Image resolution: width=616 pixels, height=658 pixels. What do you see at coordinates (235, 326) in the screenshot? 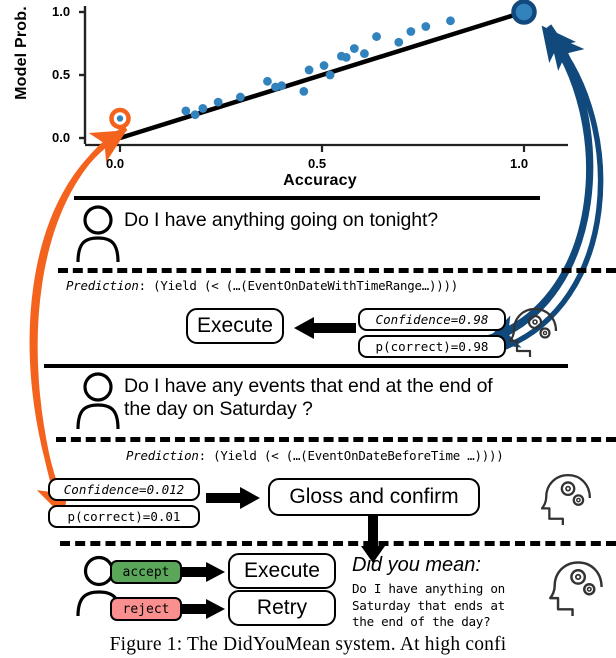
I see `execute-button-high: Execute` at bounding box center [235, 326].